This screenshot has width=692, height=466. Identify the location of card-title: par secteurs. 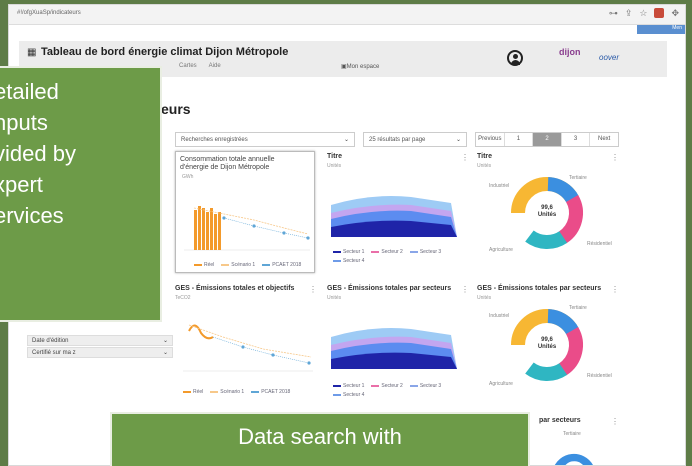
(560, 420).